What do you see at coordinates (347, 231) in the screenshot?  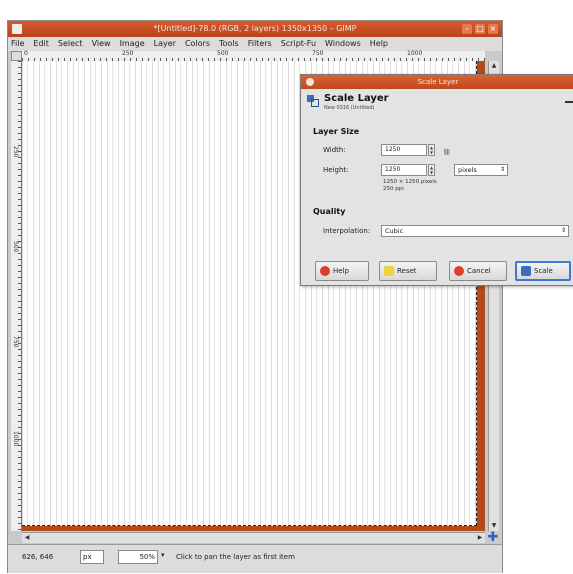 I see `interpolation-label: Interpolation:` at bounding box center [347, 231].